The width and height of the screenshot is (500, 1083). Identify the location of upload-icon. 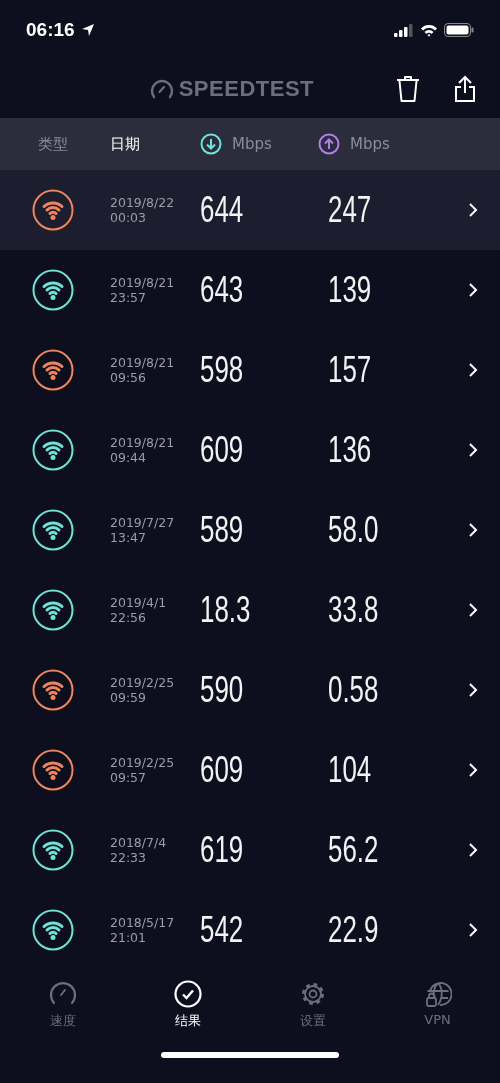
(329, 144).